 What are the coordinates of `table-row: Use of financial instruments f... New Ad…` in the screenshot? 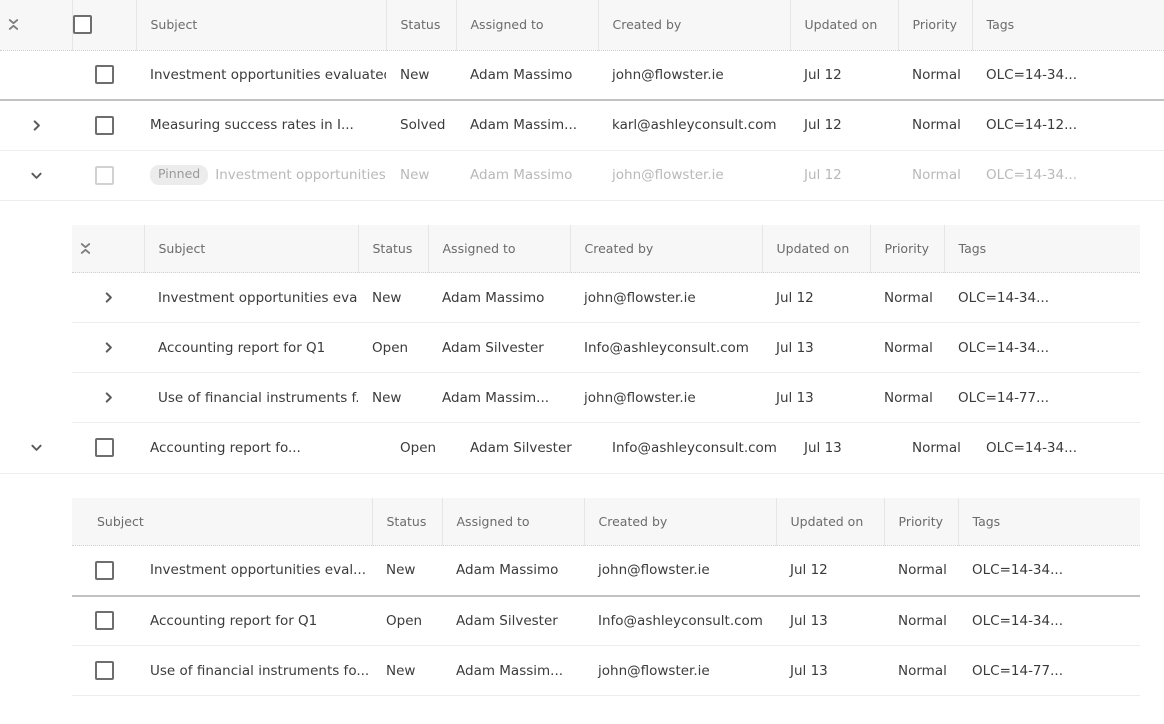 It's located at (606, 397).